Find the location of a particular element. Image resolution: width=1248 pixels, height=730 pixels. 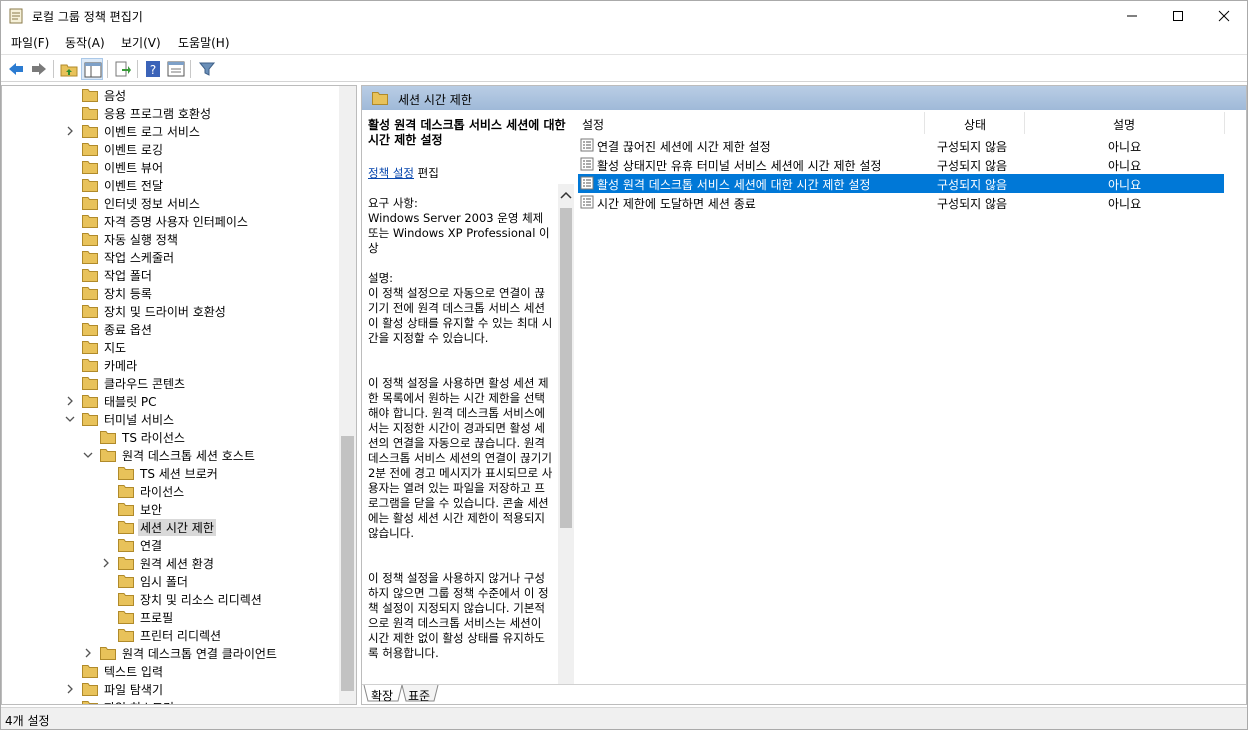

tree-item: 장치 및 드라이버 호환성 is located at coordinates (170, 311).